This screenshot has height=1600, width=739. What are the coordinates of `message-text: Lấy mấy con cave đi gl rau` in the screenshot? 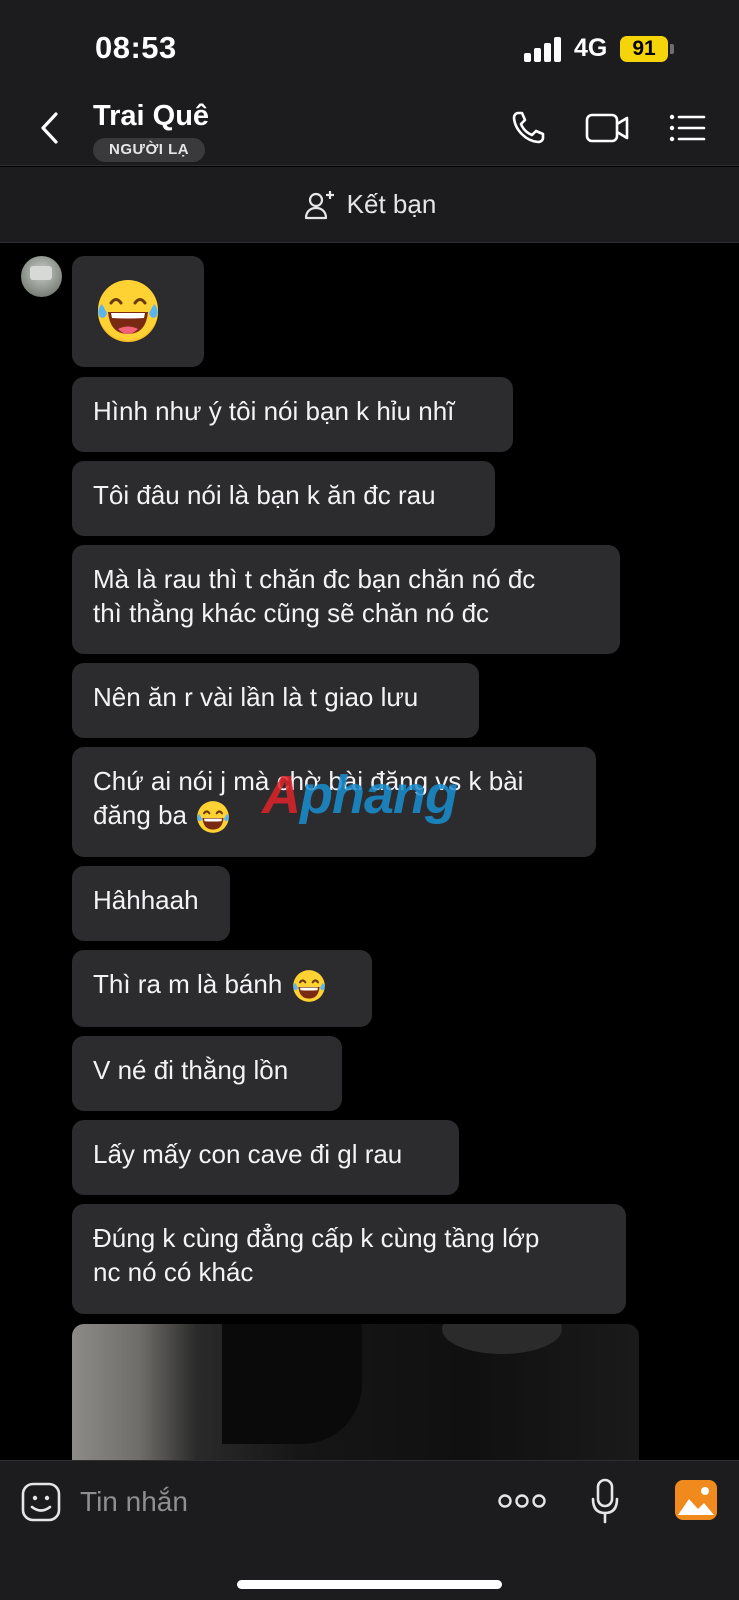 It's located at (248, 1154).